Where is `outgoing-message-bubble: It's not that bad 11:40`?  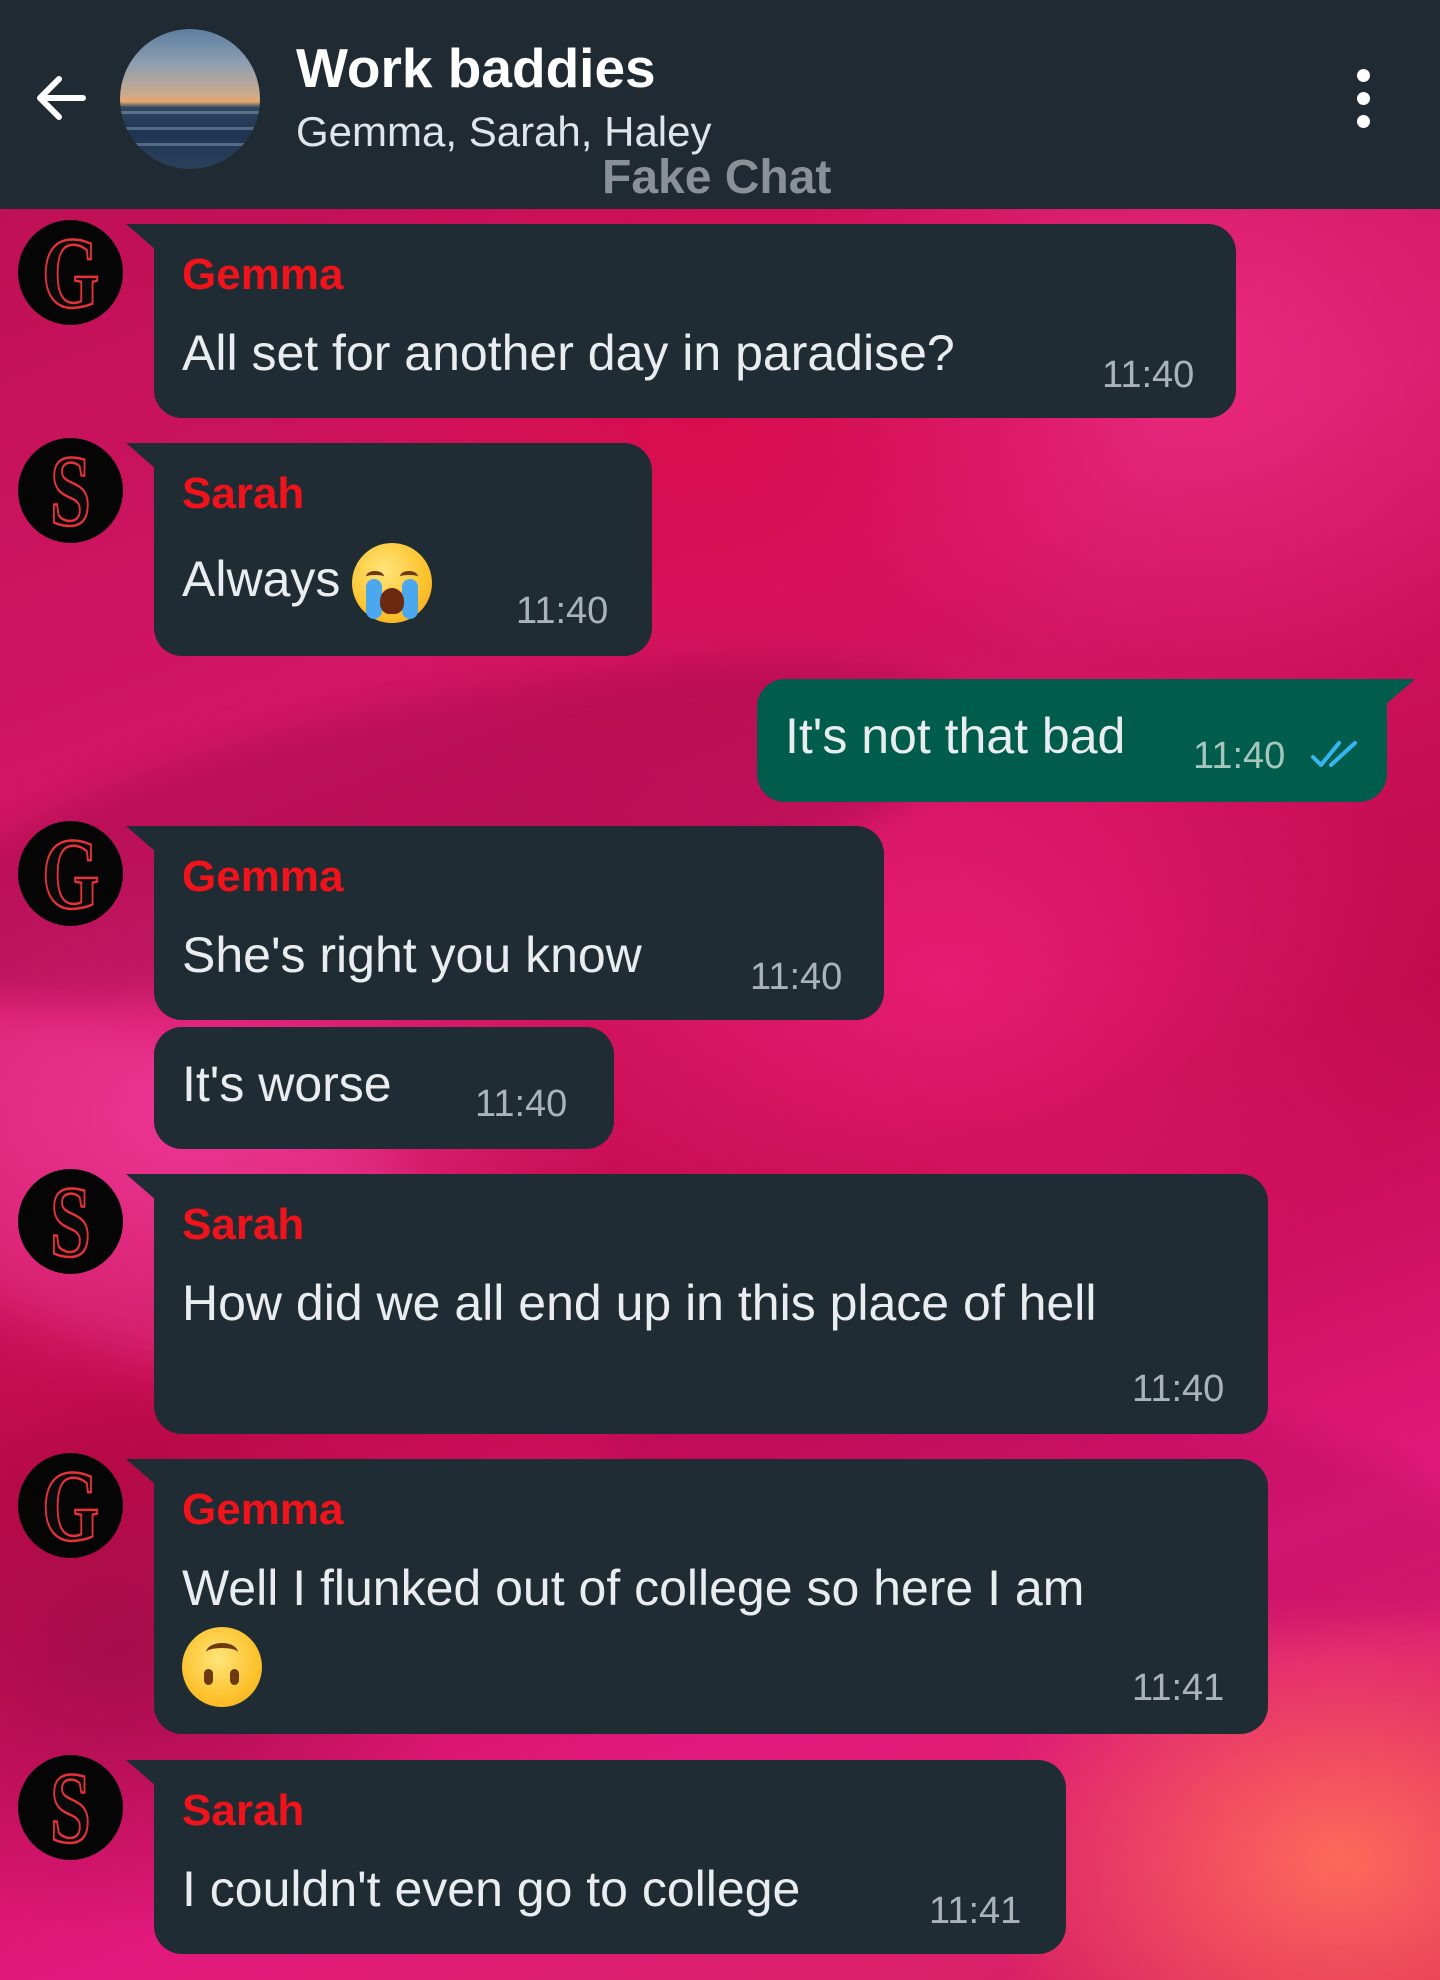 outgoing-message-bubble: It's not that bad 11:40 is located at coordinates (1086, 740).